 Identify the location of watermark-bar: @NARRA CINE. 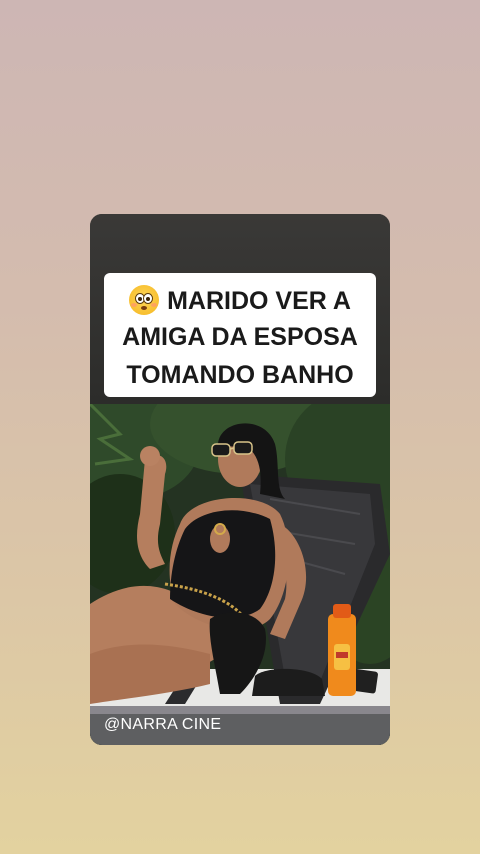
(240, 725).